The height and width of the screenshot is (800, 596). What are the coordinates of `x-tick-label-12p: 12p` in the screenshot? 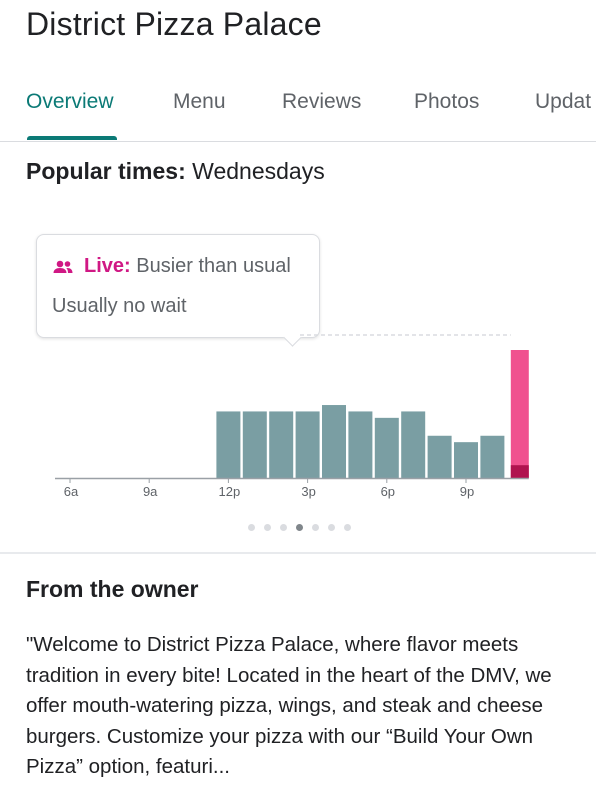 It's located at (230, 491).